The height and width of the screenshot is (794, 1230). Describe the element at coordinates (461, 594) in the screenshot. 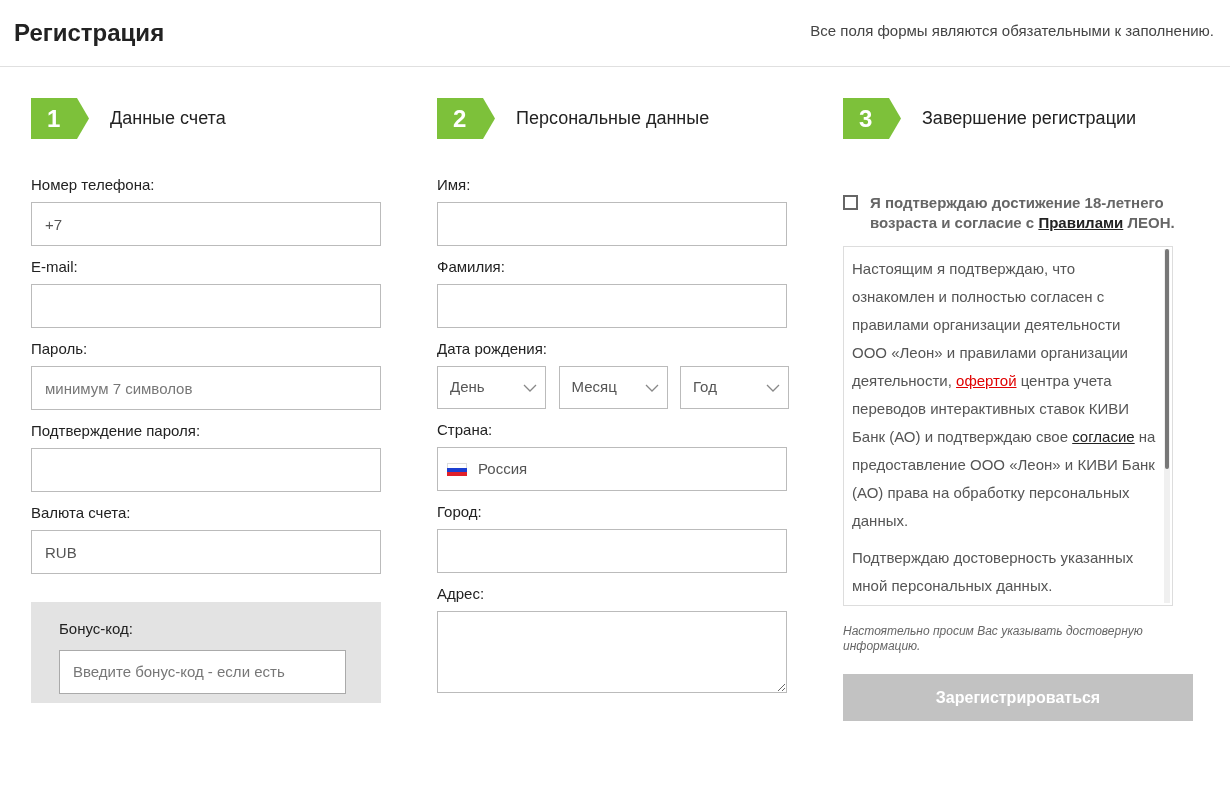

I see `field-label: Адрес:` at that location.